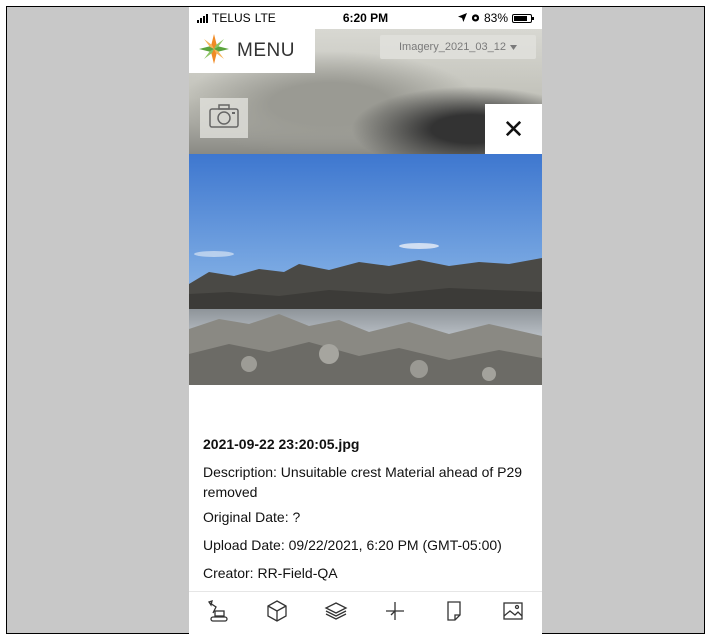 Image resolution: width=713 pixels, height=636 pixels. Describe the element at coordinates (462, 18) in the screenshot. I see `location-arrow-icon` at that location.